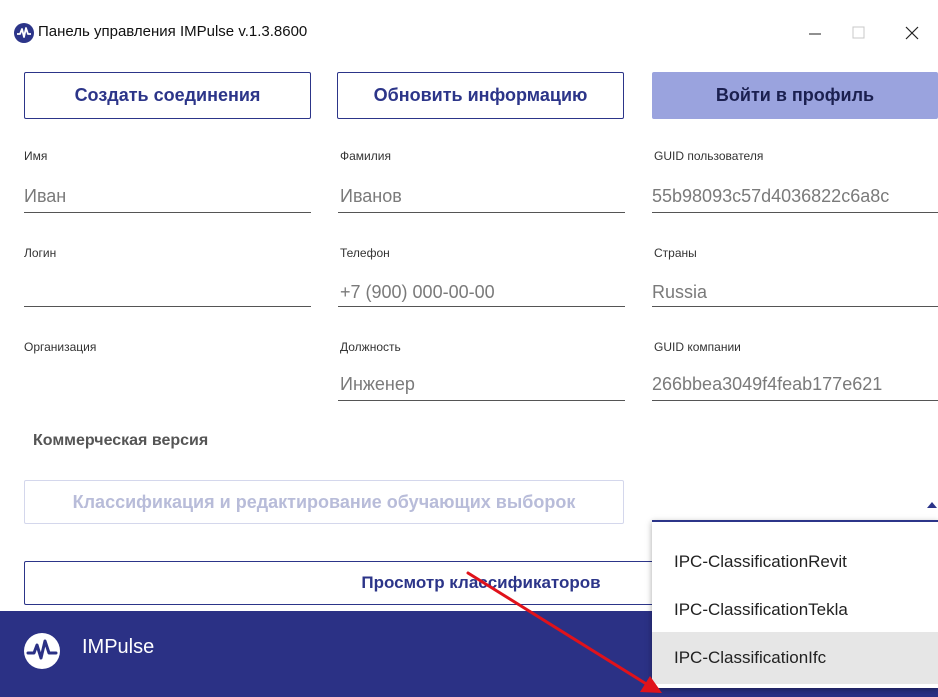 The width and height of the screenshot is (938, 697). Describe the element at coordinates (795, 95) in the screenshot. I see `login-profile-button: Войти в профиль` at that location.